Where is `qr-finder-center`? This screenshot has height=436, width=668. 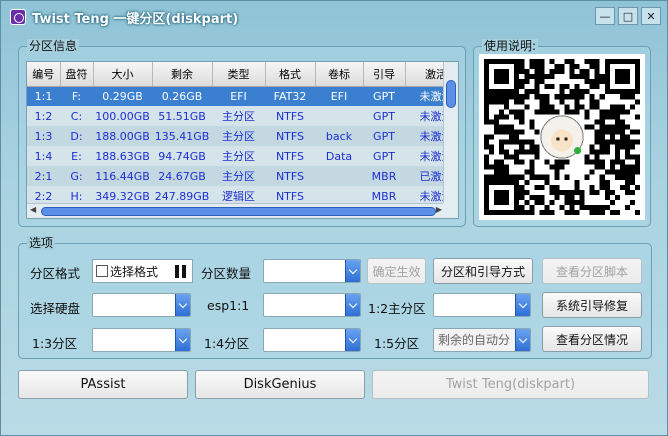 qr-finder-center is located at coordinates (502, 77).